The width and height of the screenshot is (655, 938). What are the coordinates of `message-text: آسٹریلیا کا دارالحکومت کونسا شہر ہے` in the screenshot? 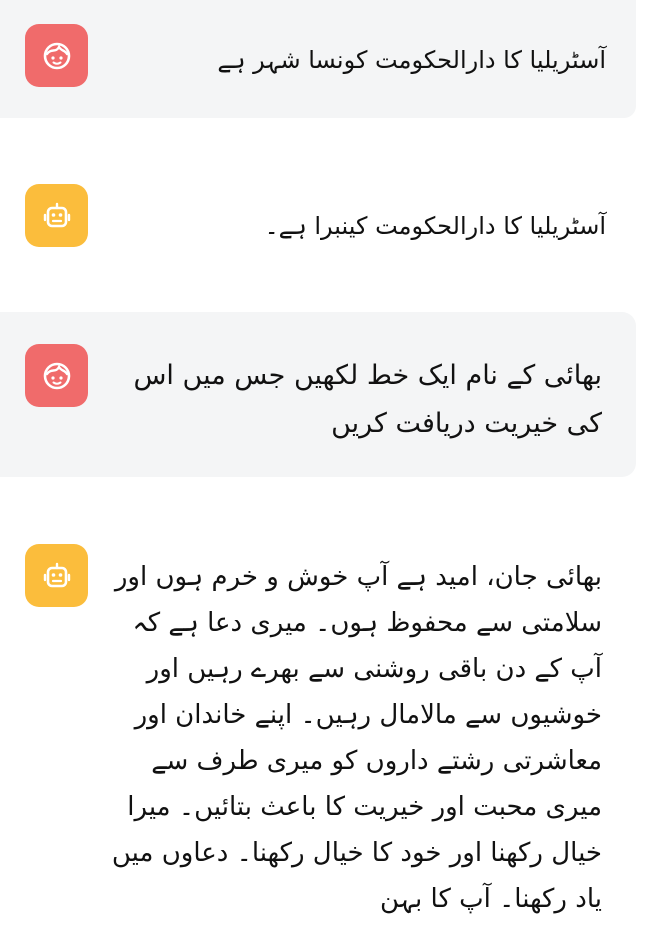 It's located at (411, 60).